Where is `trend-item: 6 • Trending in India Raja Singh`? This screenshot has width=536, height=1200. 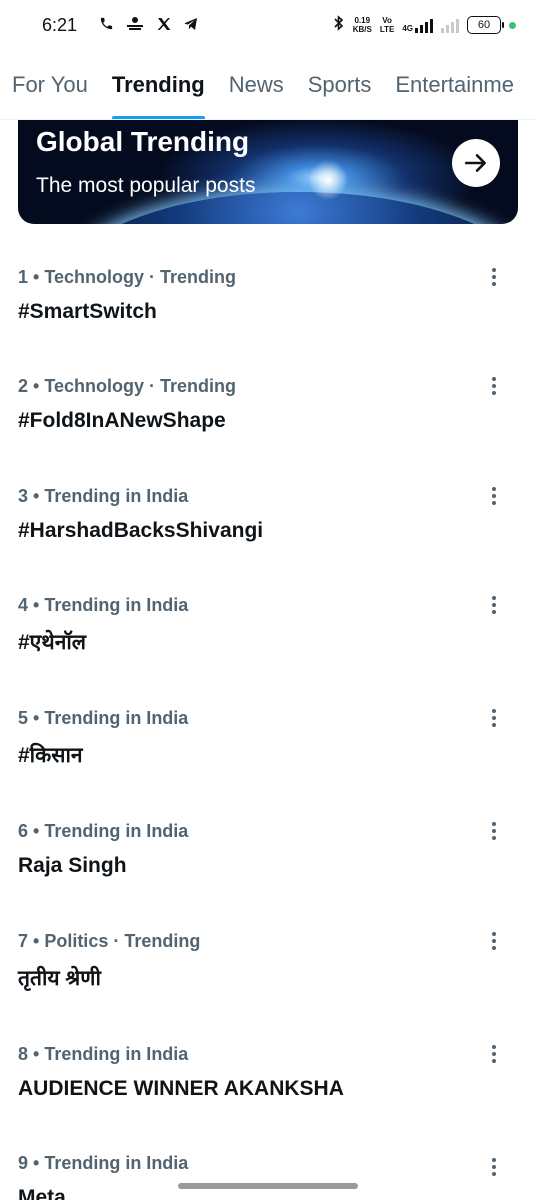 trend-item: 6 • Trending in India Raja Singh is located at coordinates (268, 876).